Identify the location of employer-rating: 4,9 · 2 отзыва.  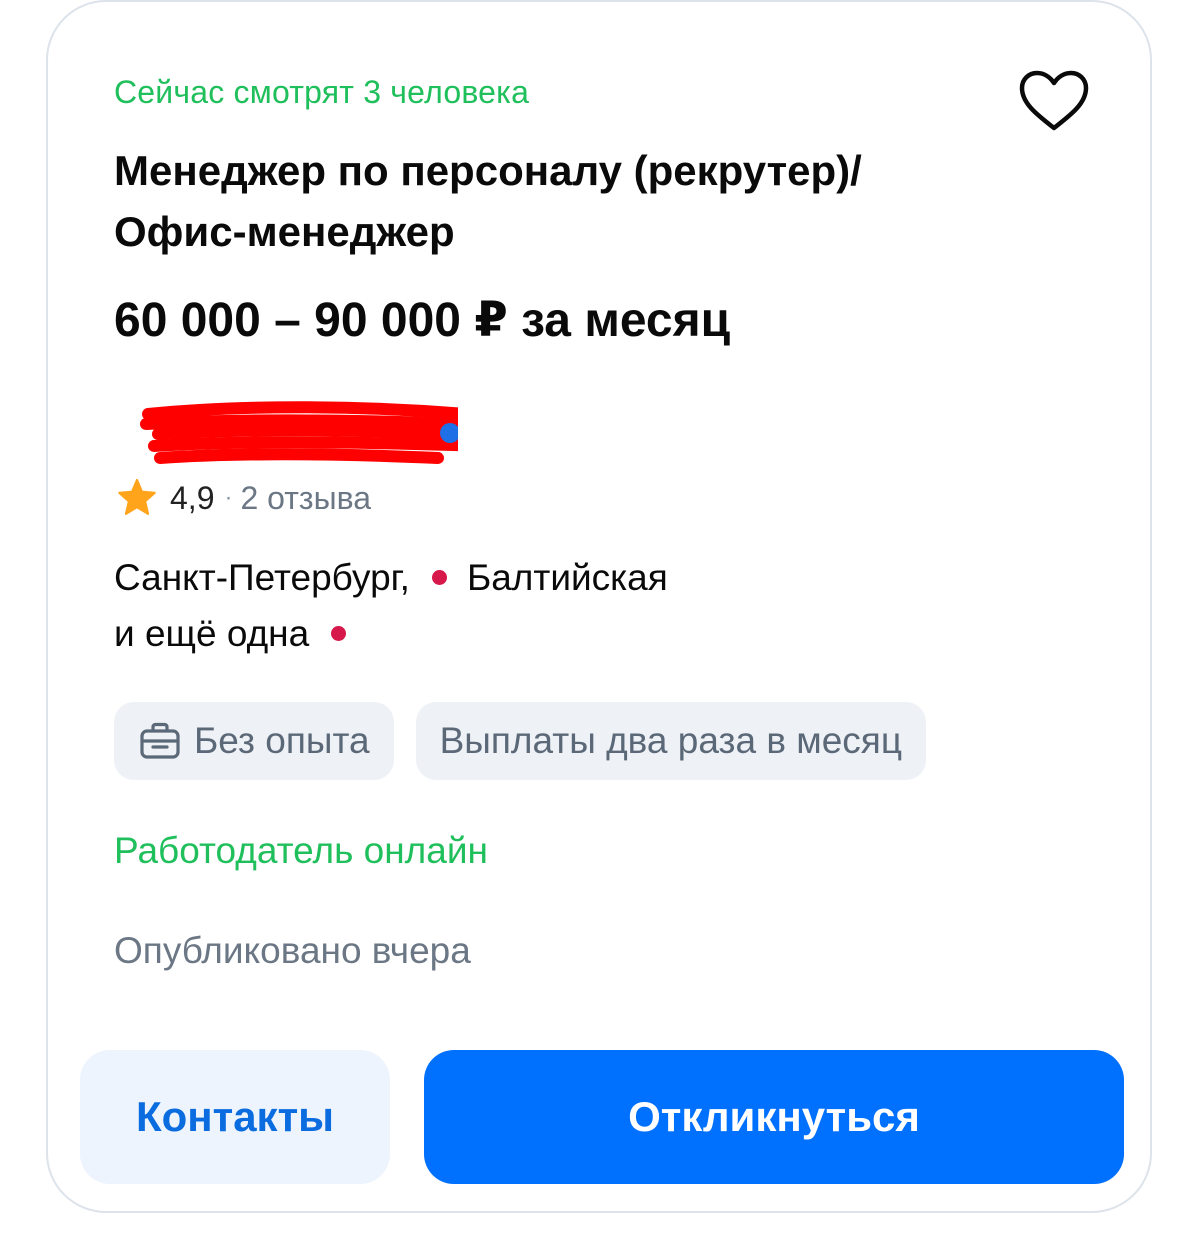
(242, 498).